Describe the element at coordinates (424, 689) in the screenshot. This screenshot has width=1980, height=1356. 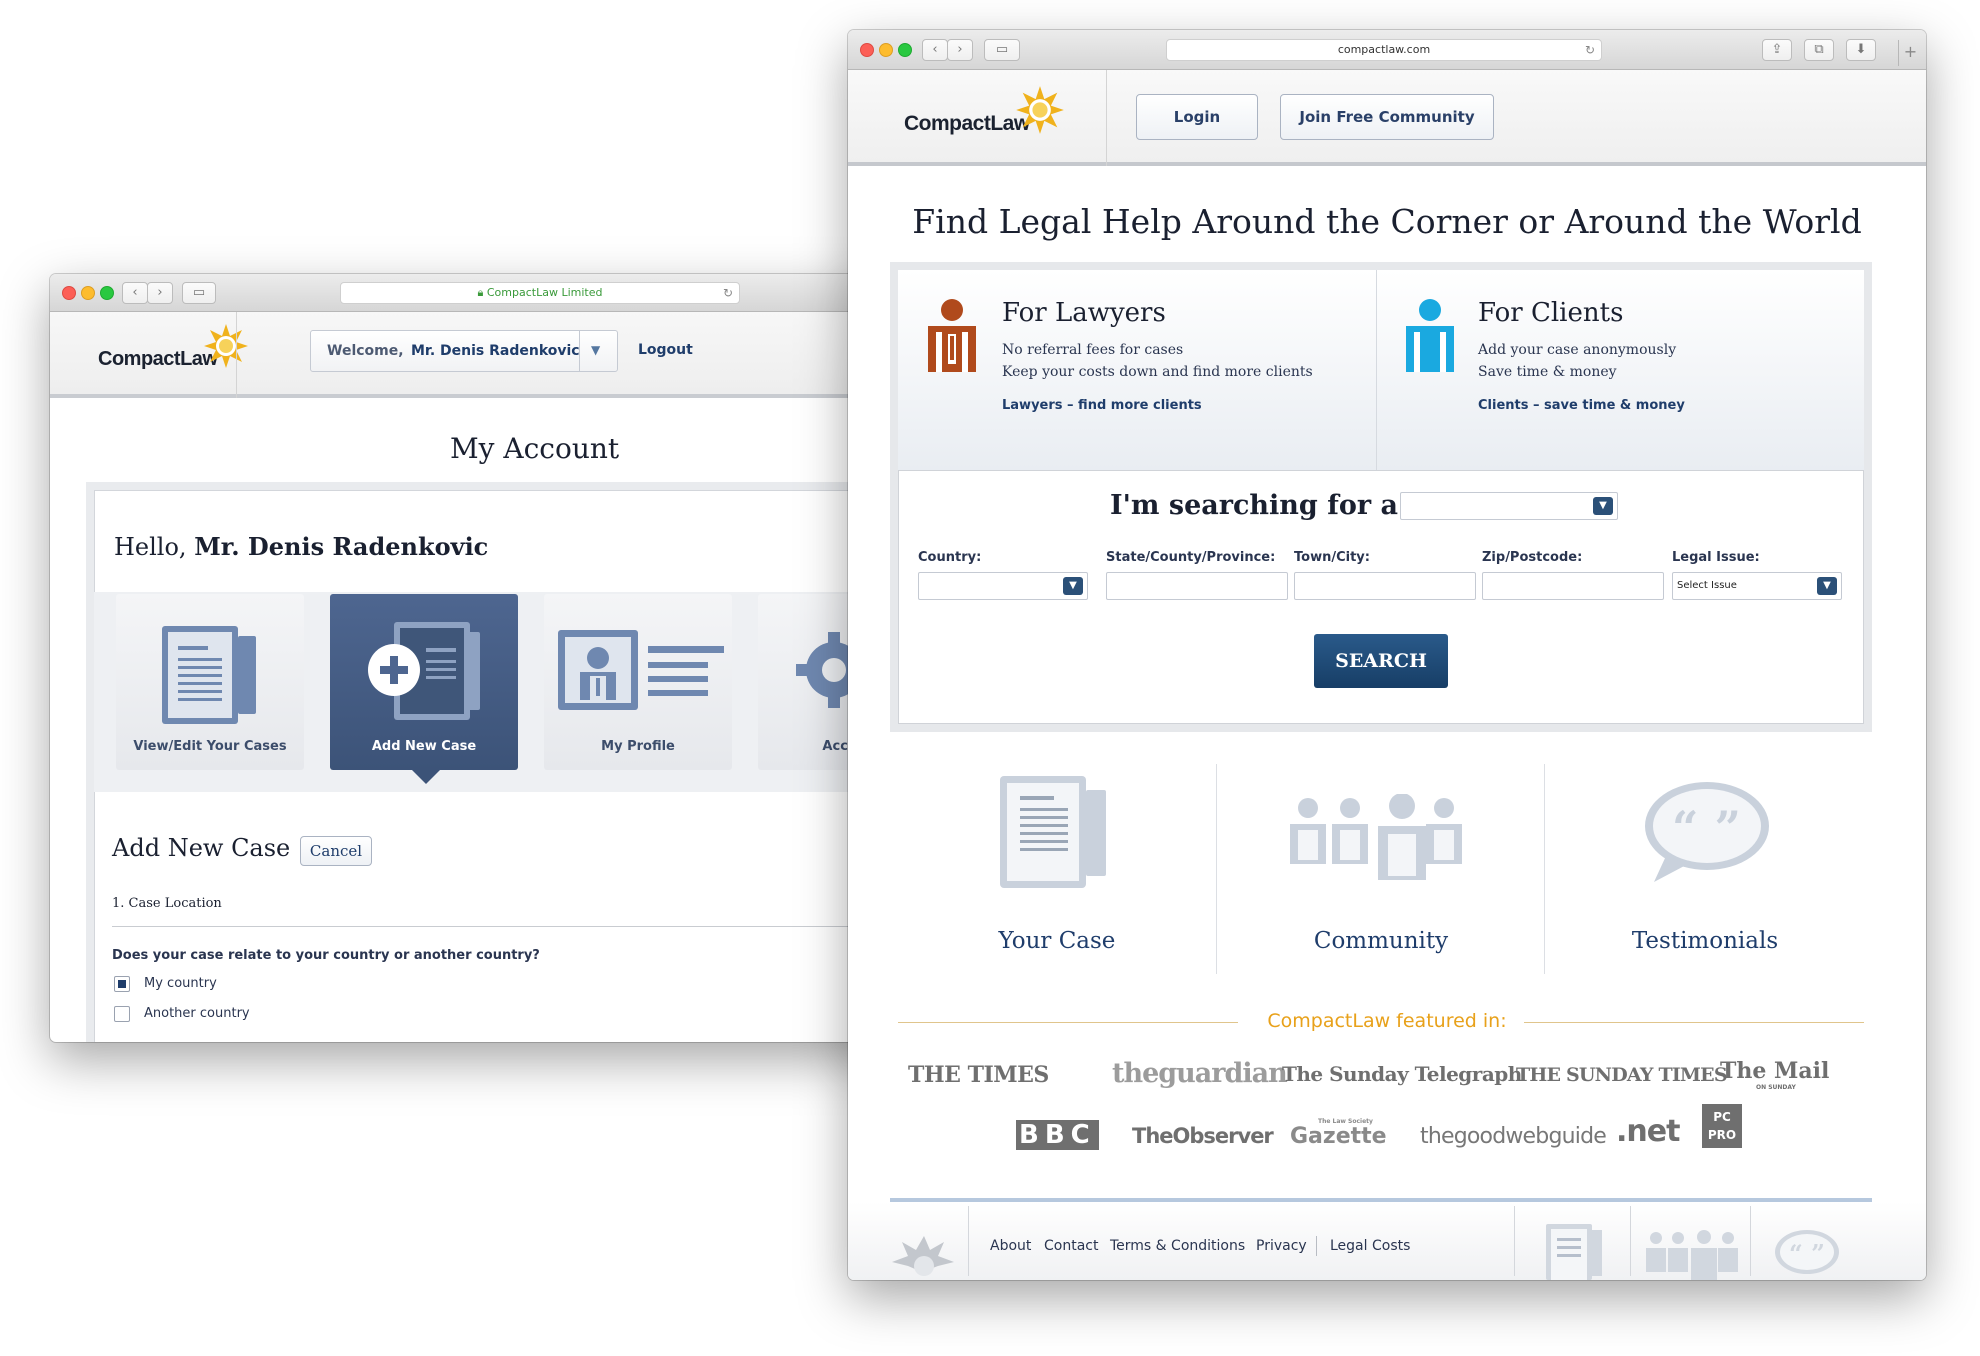
I see `tile-add-new-case: Add New Case` at that location.